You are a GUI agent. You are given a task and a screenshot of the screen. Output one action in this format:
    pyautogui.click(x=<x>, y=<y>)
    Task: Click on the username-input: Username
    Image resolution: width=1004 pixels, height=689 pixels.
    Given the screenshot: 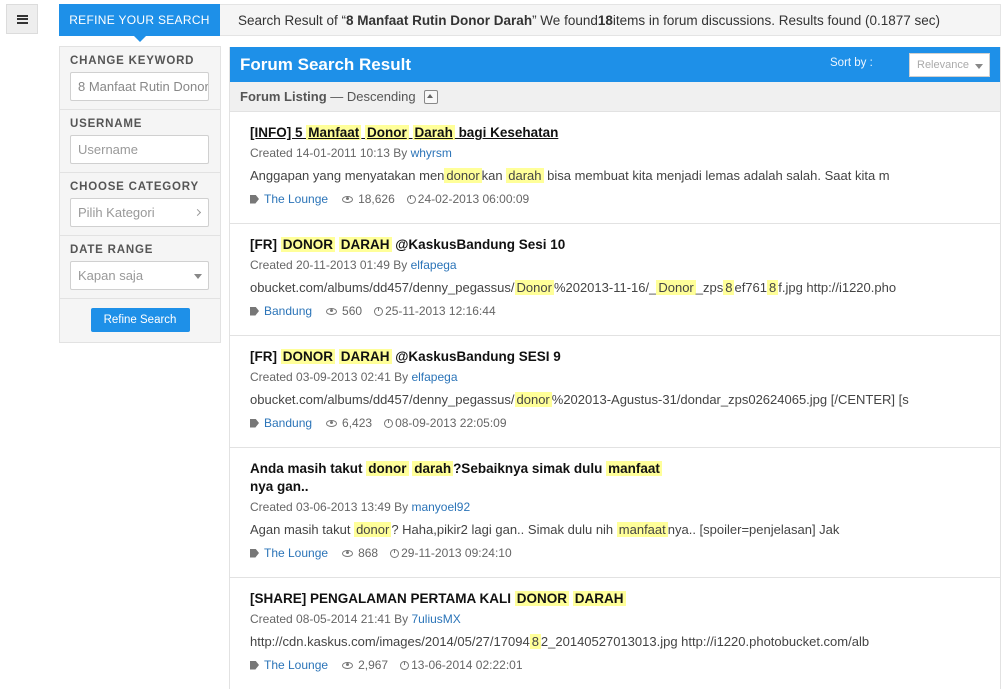 What is the action you would take?
    pyautogui.click(x=139, y=149)
    